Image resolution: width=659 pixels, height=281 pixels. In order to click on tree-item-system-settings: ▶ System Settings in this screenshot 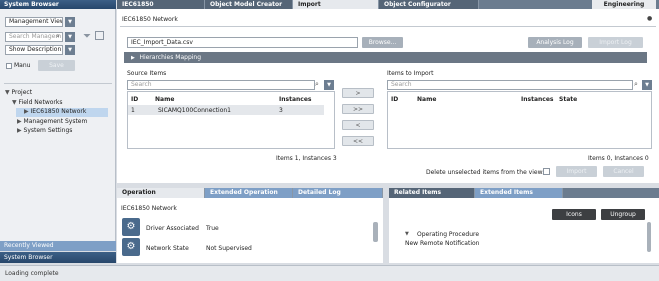, I will do `click(44, 130)`.